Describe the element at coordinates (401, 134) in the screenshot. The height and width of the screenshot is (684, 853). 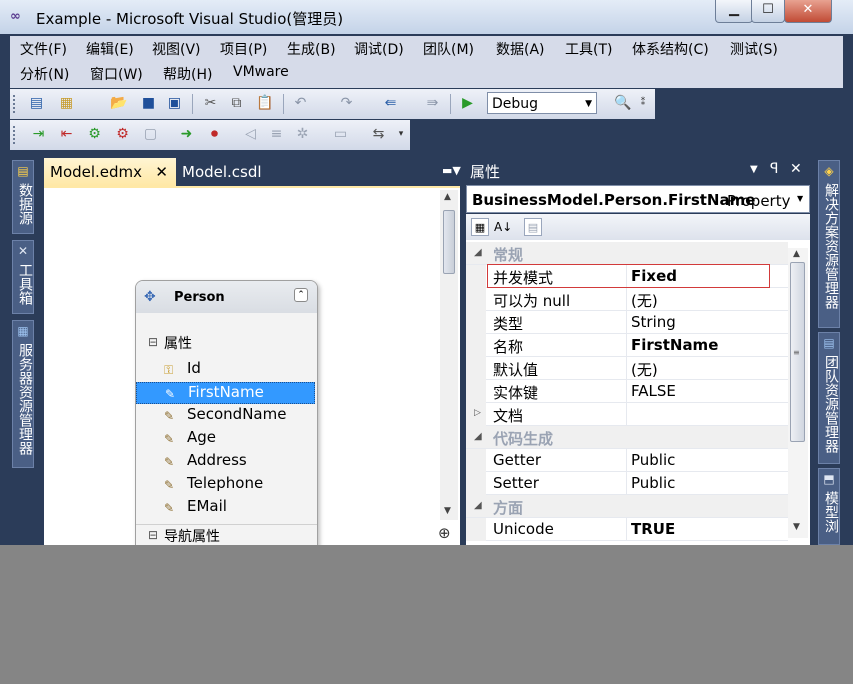
I see `toolbar-overflow-icon: ▾` at that location.